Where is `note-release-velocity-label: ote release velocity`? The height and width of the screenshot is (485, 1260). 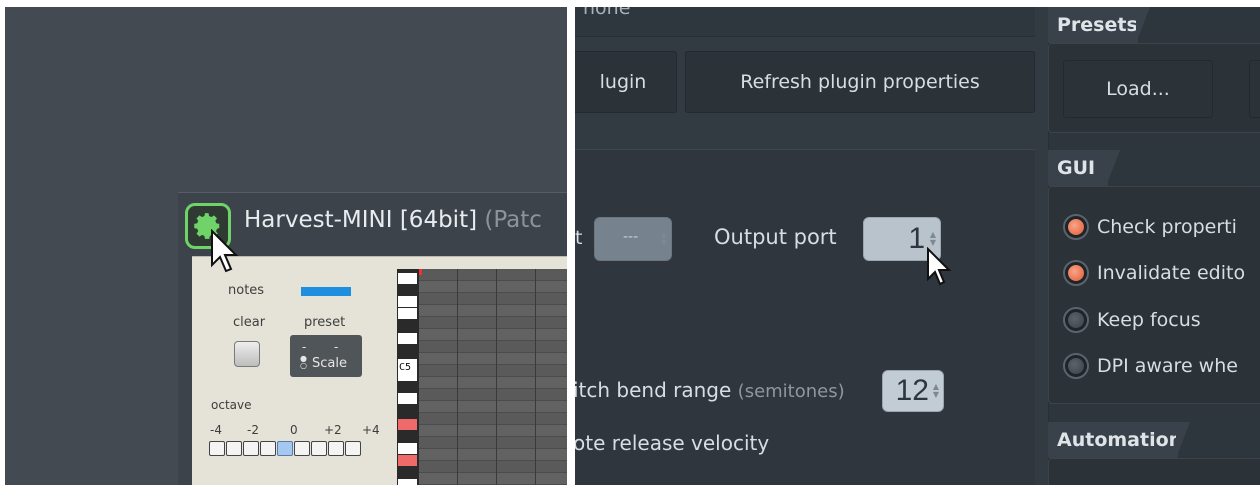
note-release-velocity-label: ote release velocity is located at coordinates (672, 443).